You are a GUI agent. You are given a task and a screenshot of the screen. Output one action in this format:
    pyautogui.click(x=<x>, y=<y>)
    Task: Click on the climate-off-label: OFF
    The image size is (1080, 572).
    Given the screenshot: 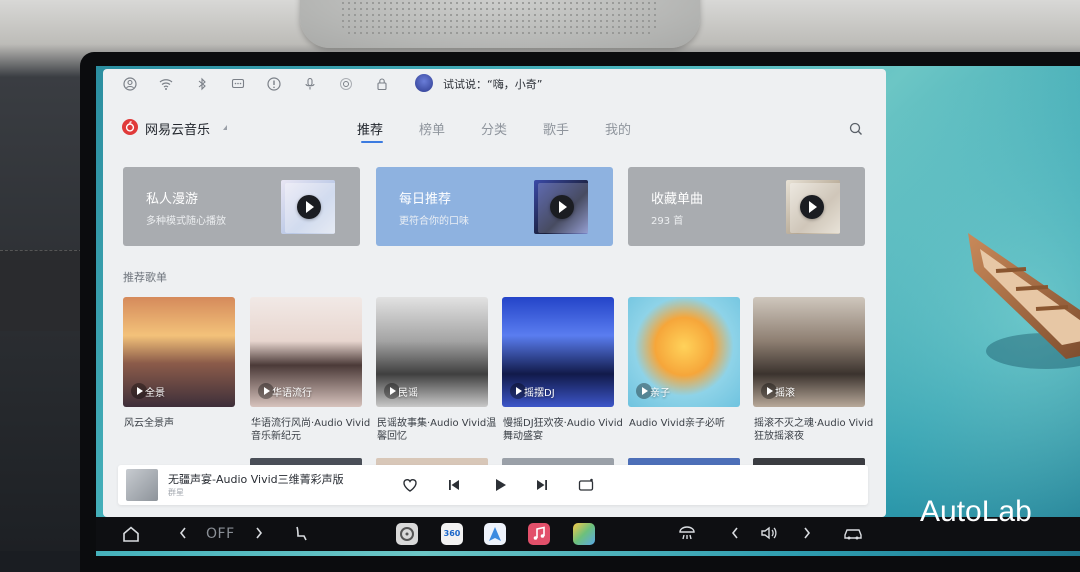 What is the action you would take?
    pyautogui.click(x=220, y=534)
    